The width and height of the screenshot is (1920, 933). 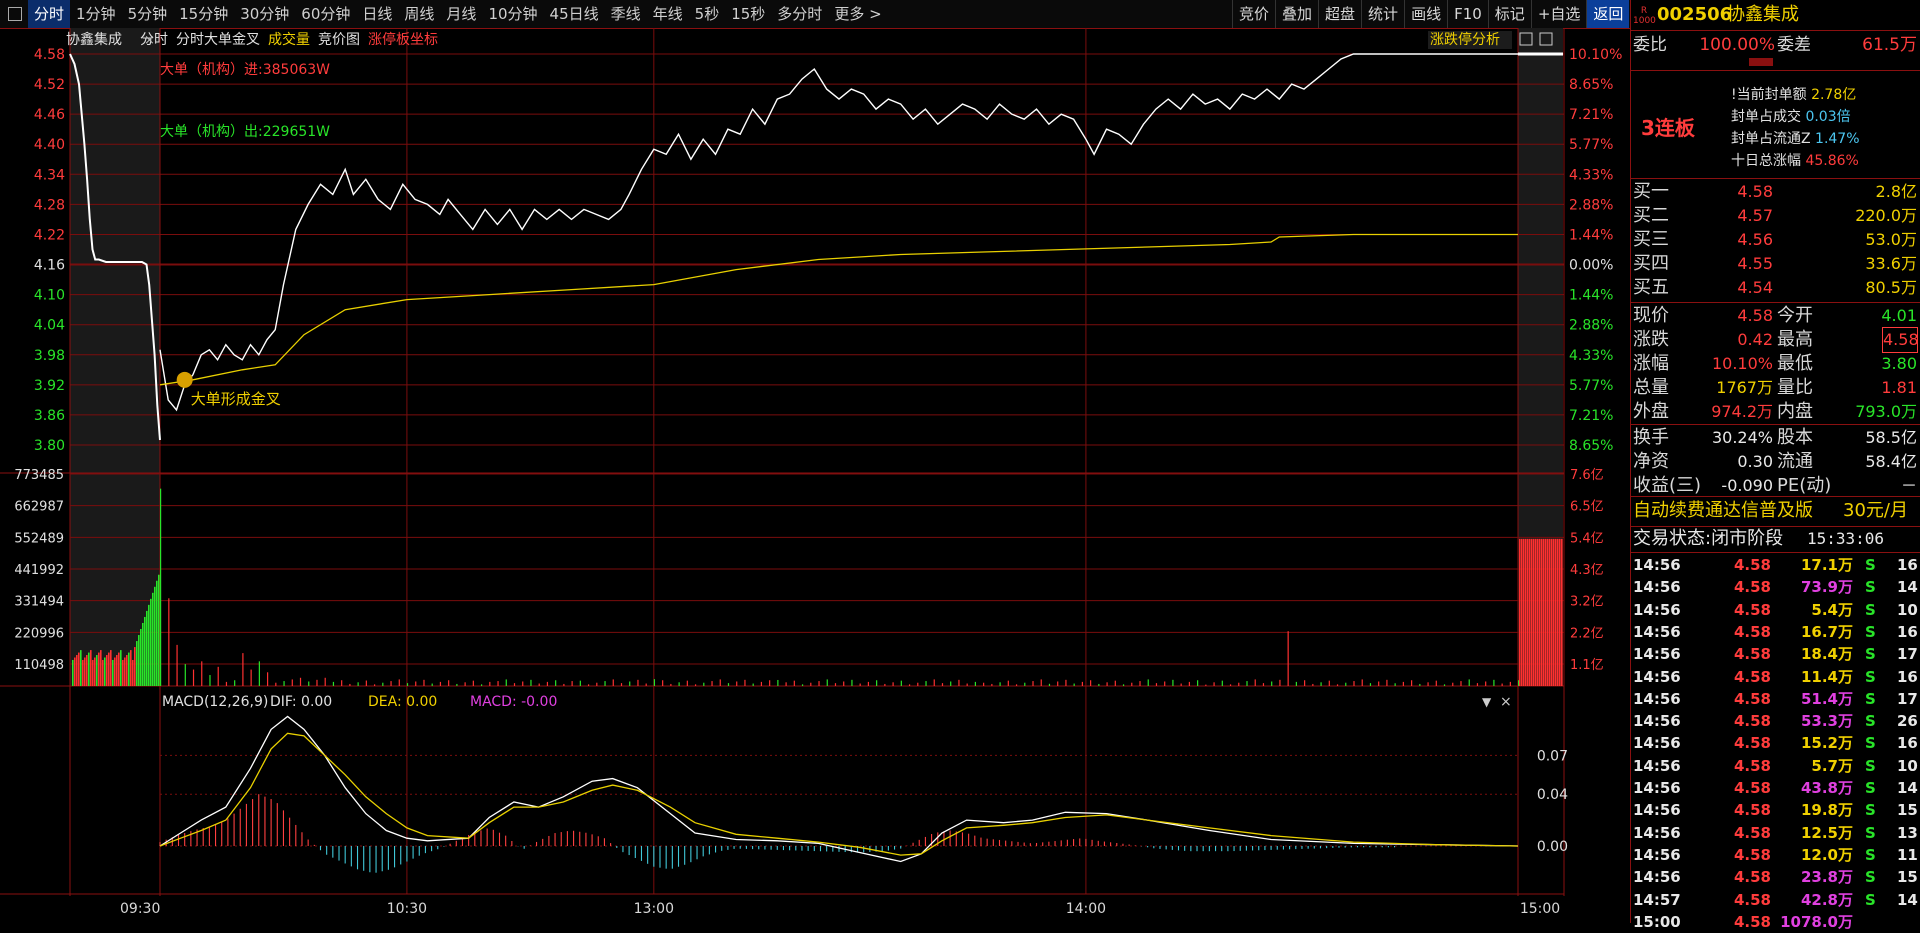 What do you see at coordinates (1608, 14) in the screenshot?
I see `tool-button: 返回` at bounding box center [1608, 14].